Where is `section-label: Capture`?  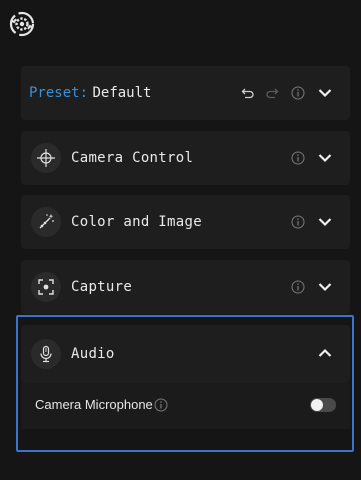
section-label: Capture is located at coordinates (102, 287).